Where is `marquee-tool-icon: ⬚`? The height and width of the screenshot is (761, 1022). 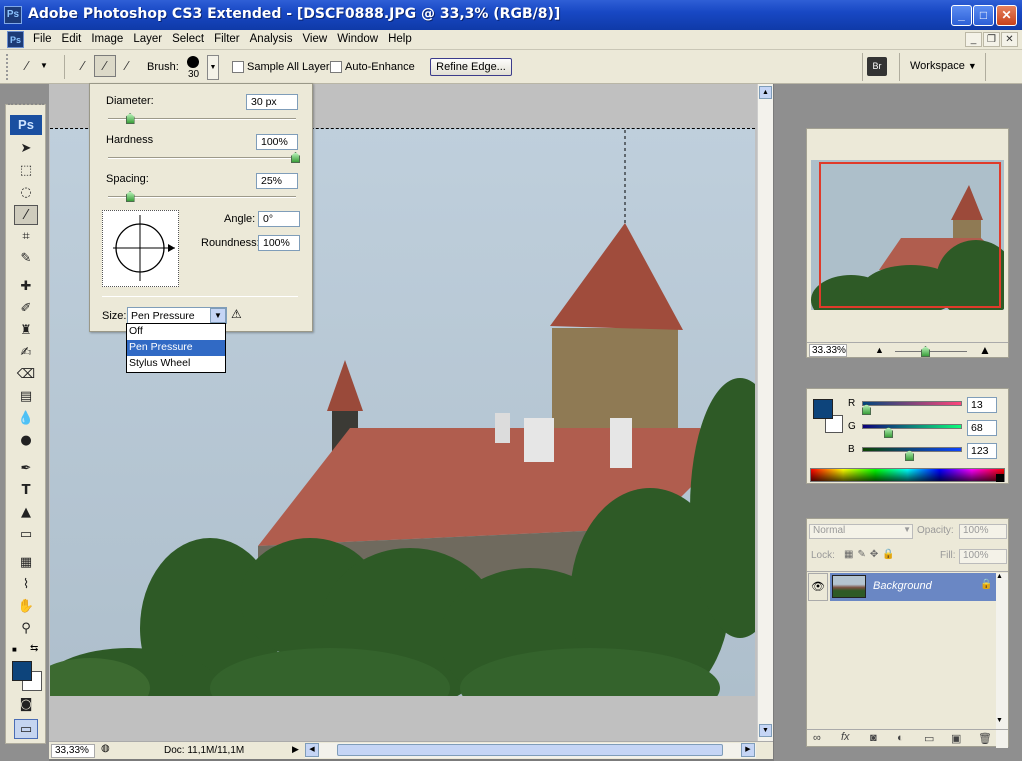
marquee-tool-icon: ⬚ is located at coordinates (26, 171).